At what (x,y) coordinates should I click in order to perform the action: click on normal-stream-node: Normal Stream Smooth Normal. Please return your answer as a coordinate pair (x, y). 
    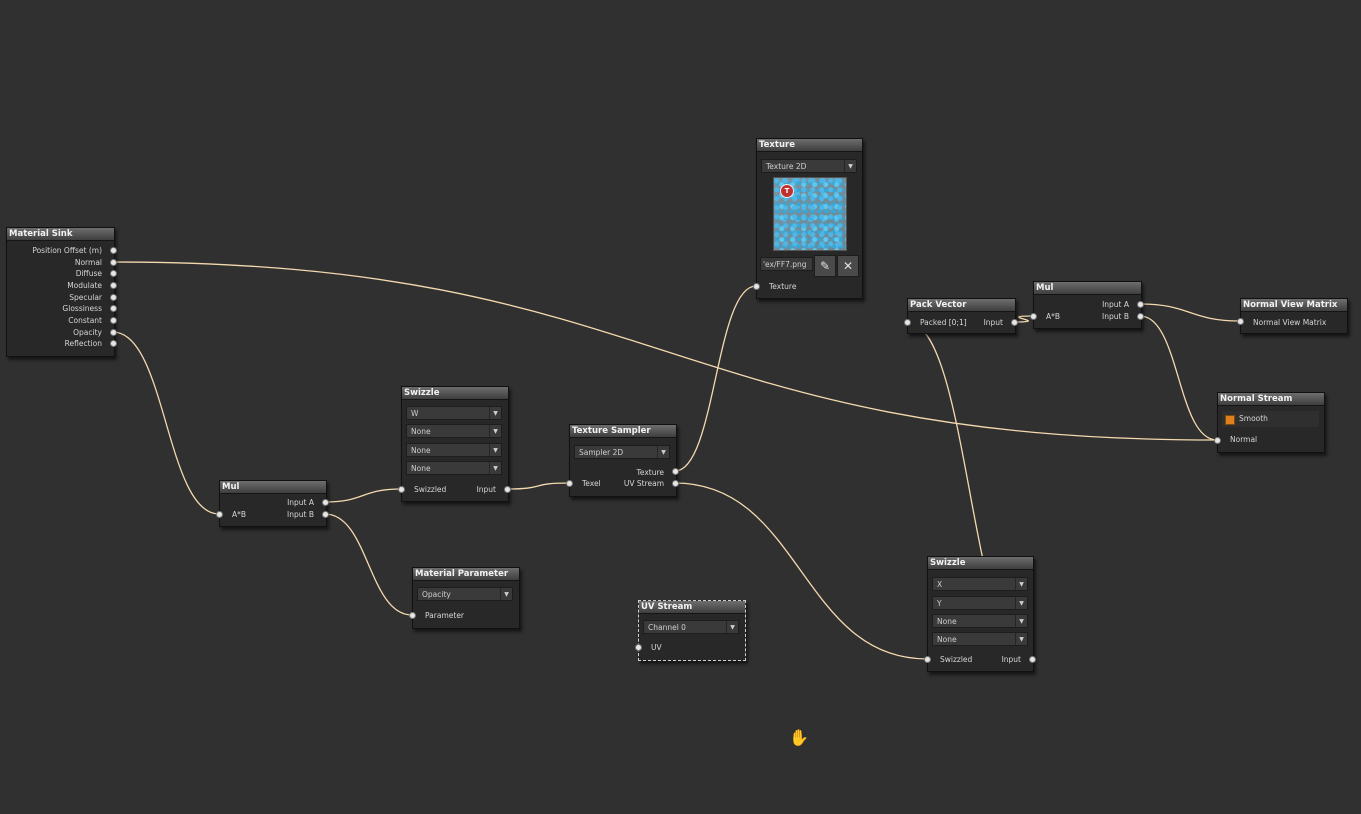
    Looking at the image, I should click on (1271, 422).